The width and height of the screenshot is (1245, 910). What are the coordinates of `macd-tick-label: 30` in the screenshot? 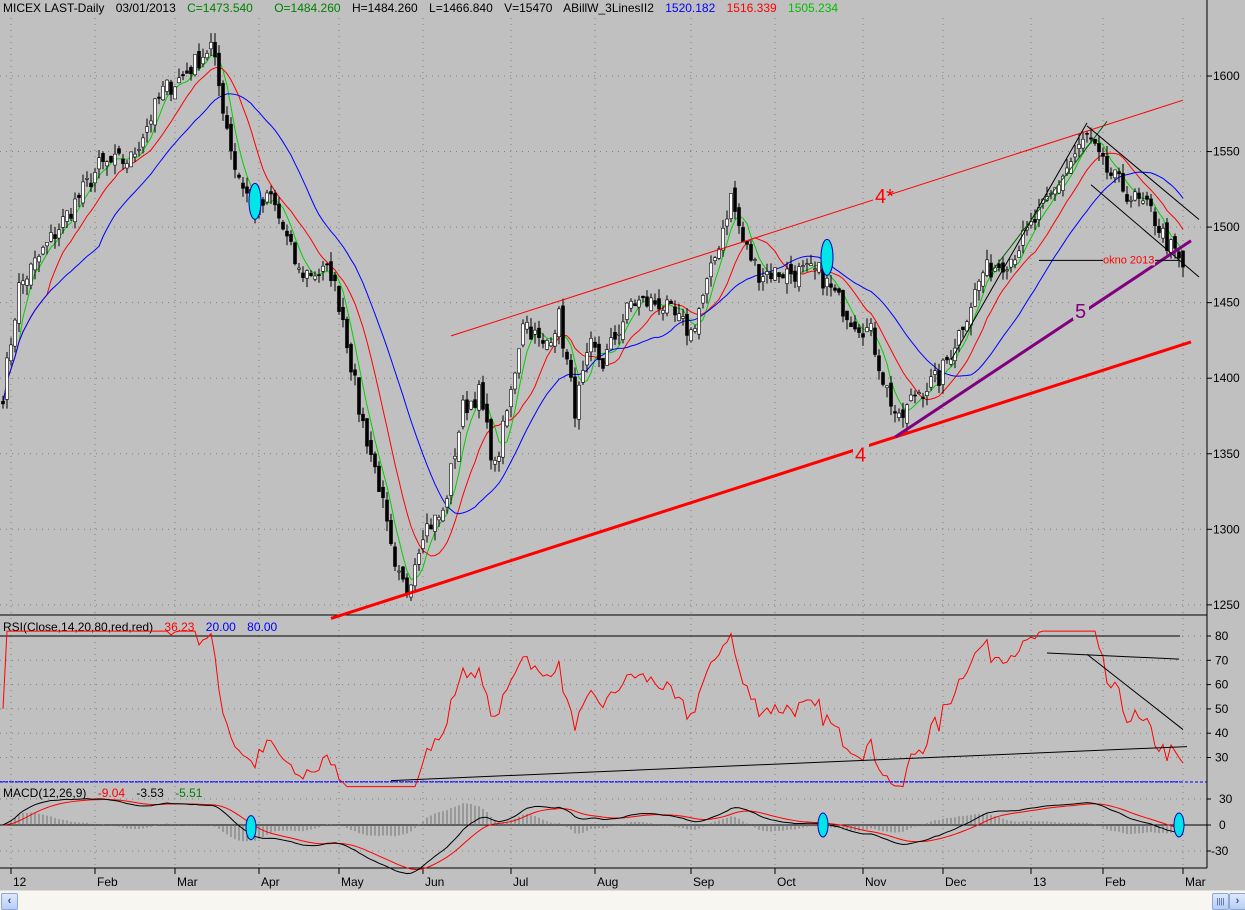 It's located at (1226, 799).